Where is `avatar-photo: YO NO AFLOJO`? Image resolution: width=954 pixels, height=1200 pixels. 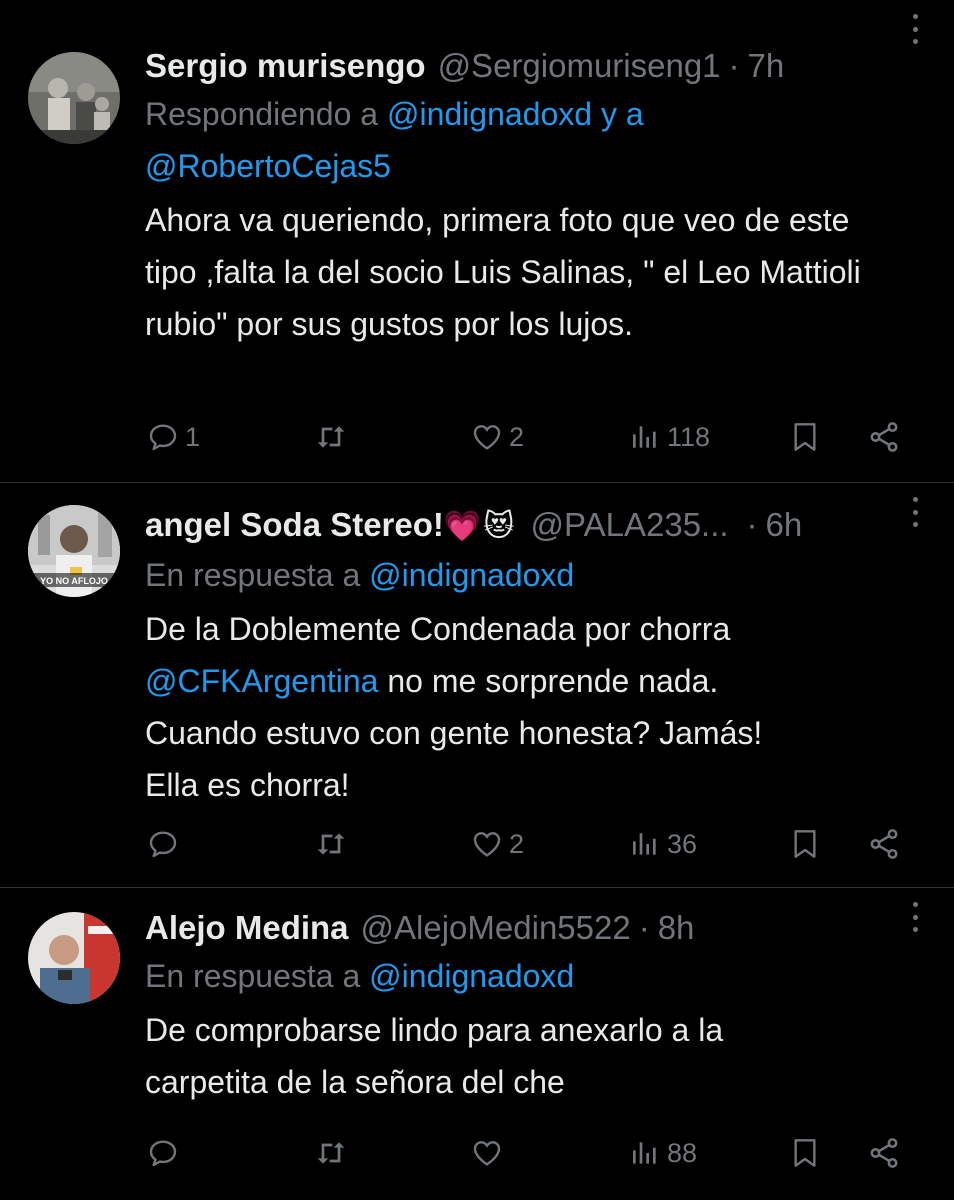 avatar-photo: YO NO AFLOJO is located at coordinates (74, 551).